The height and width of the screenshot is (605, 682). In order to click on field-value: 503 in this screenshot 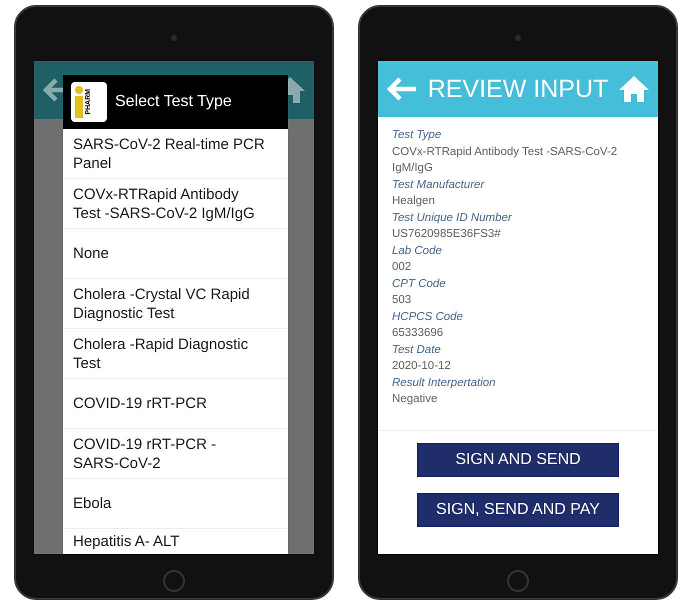, I will do `click(402, 300)`.